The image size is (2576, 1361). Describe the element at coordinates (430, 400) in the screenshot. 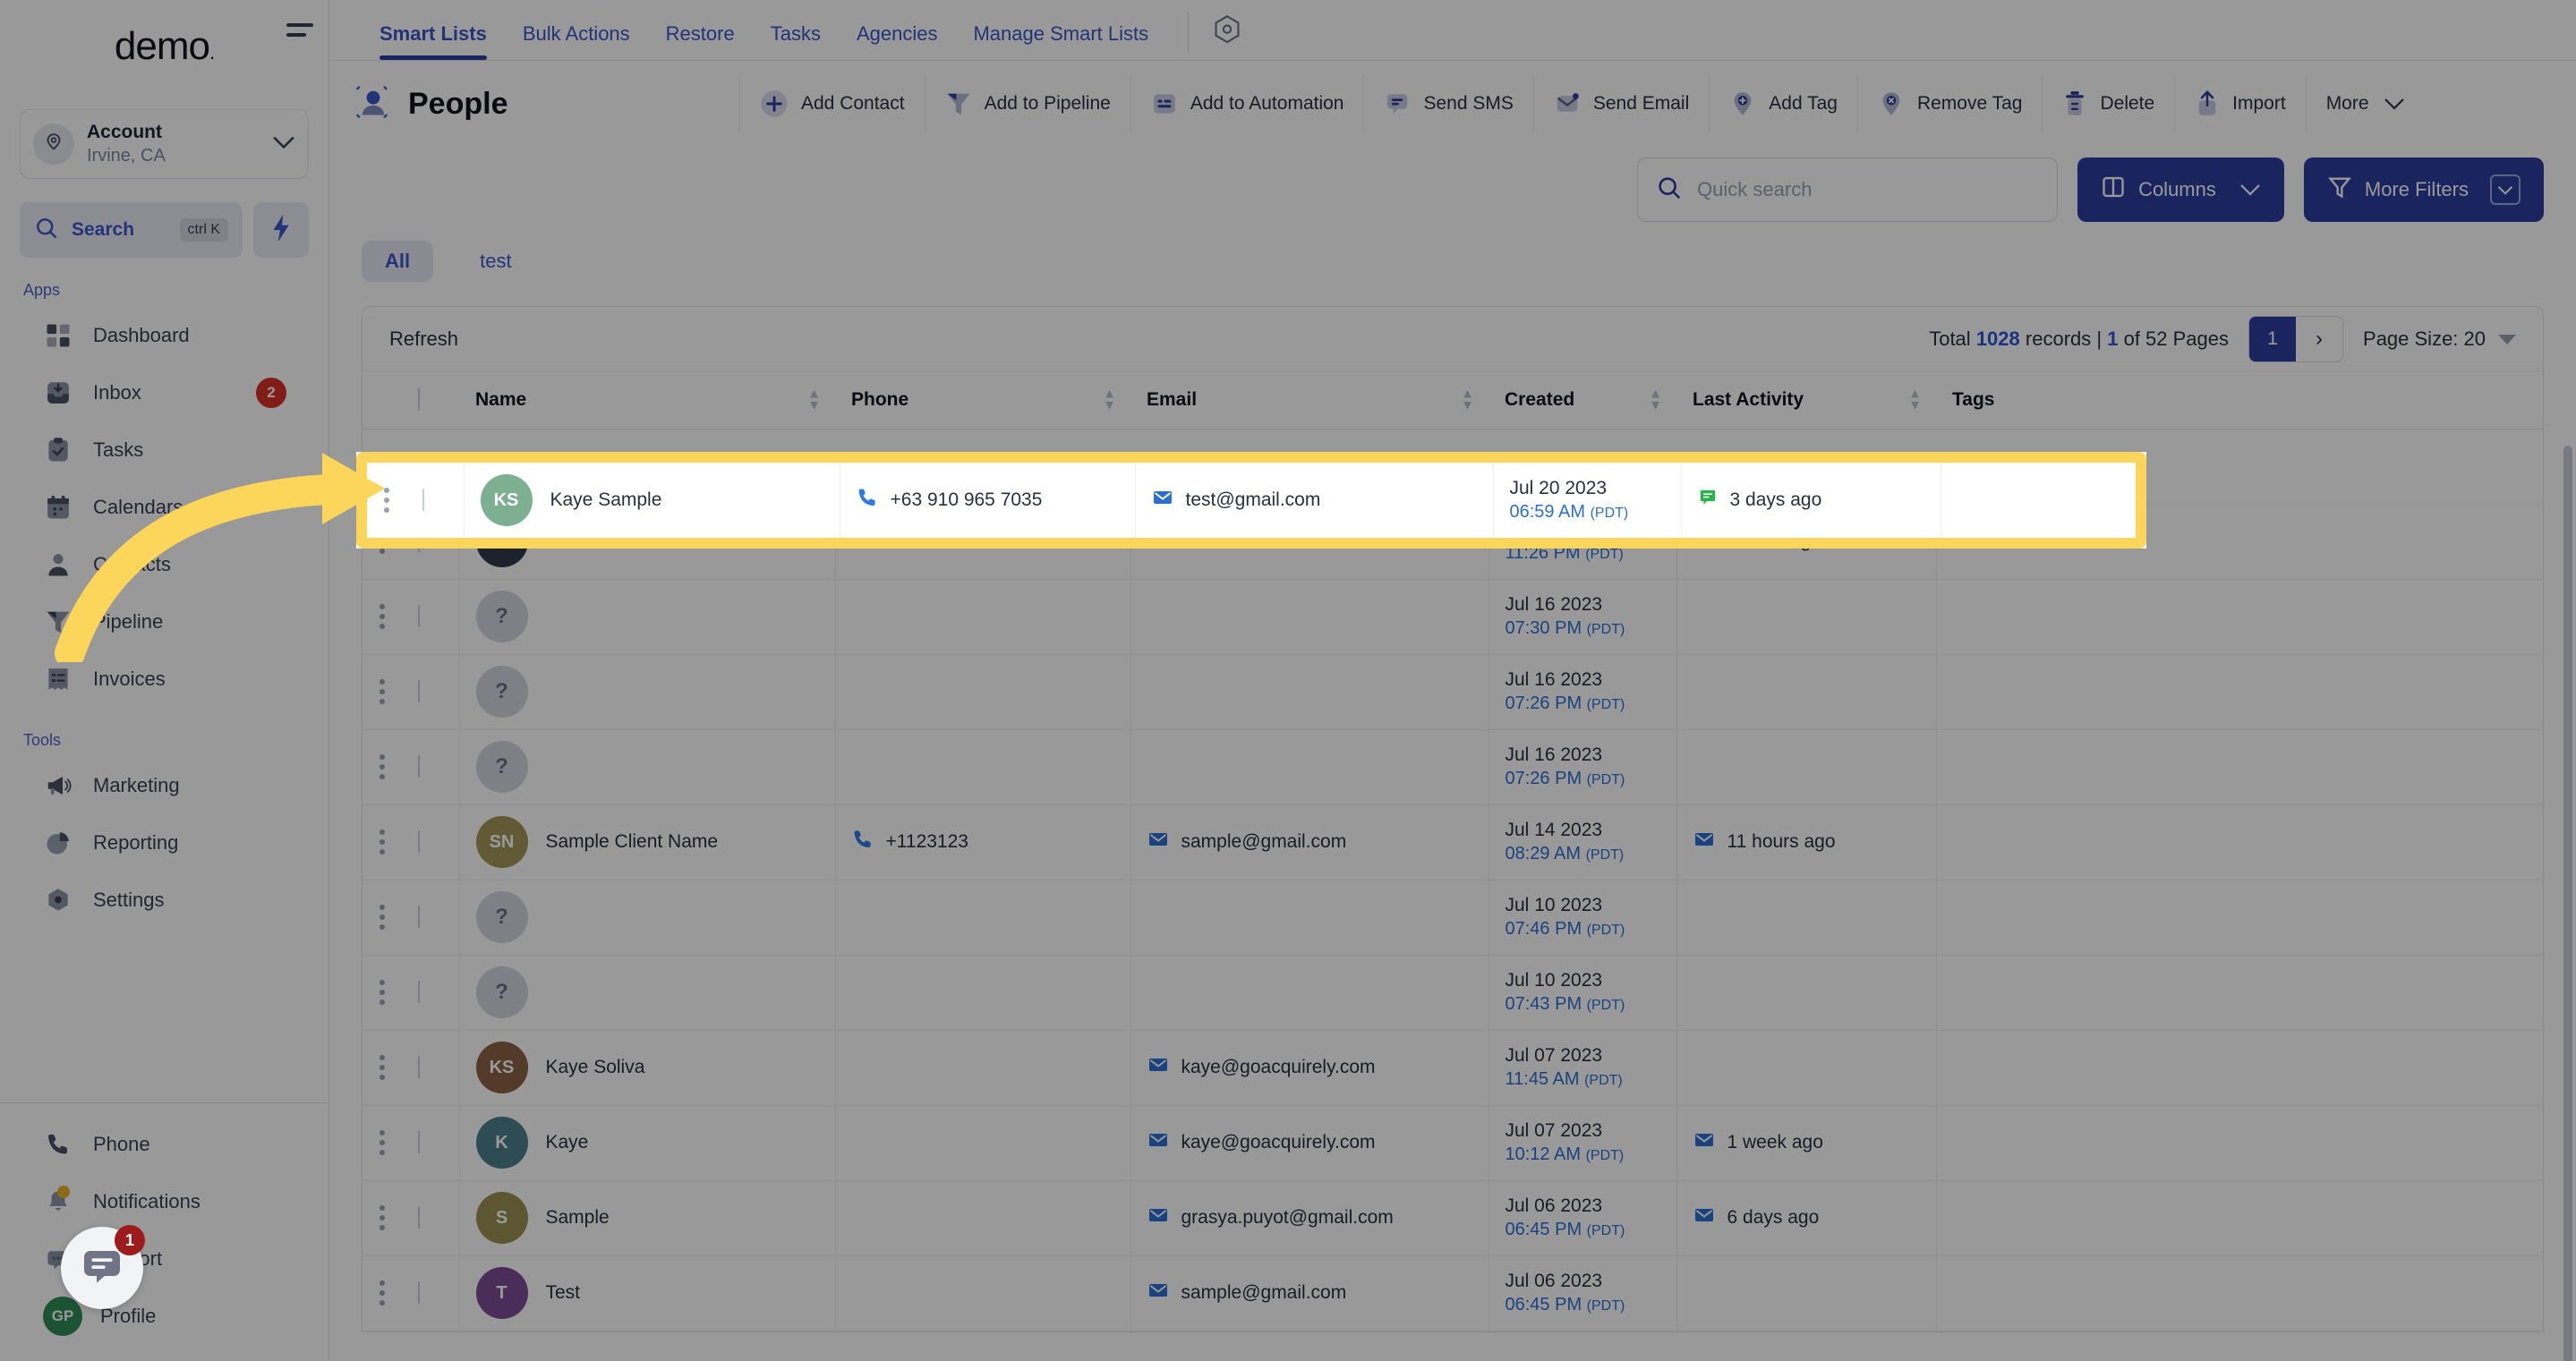

I see `th-select-all` at that location.